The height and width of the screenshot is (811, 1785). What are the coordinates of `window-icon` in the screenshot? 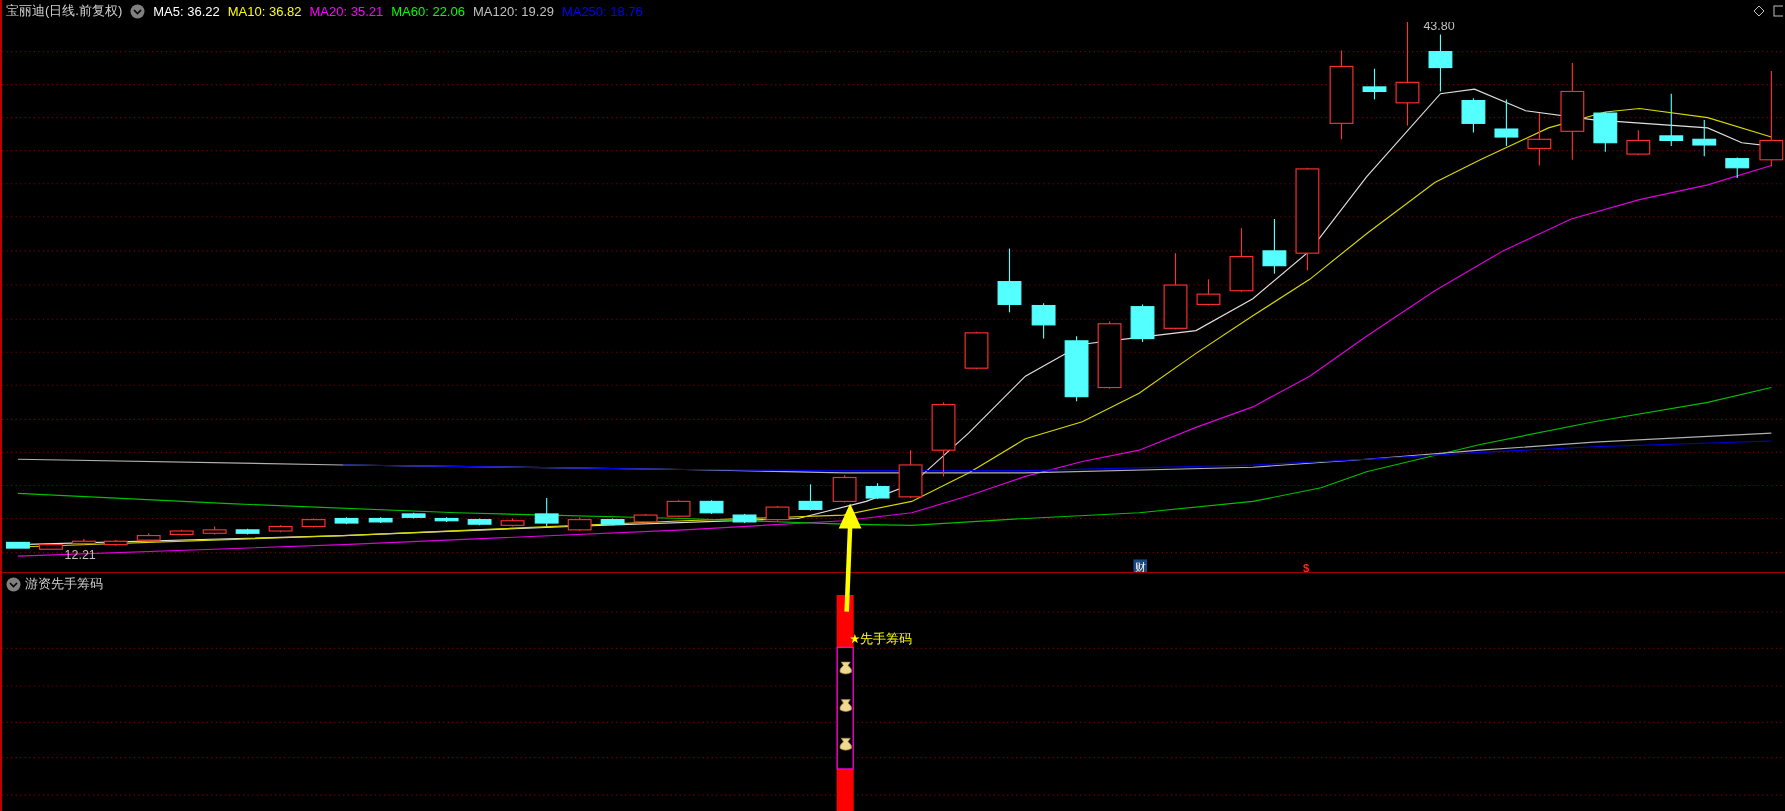 It's located at (1778, 11).